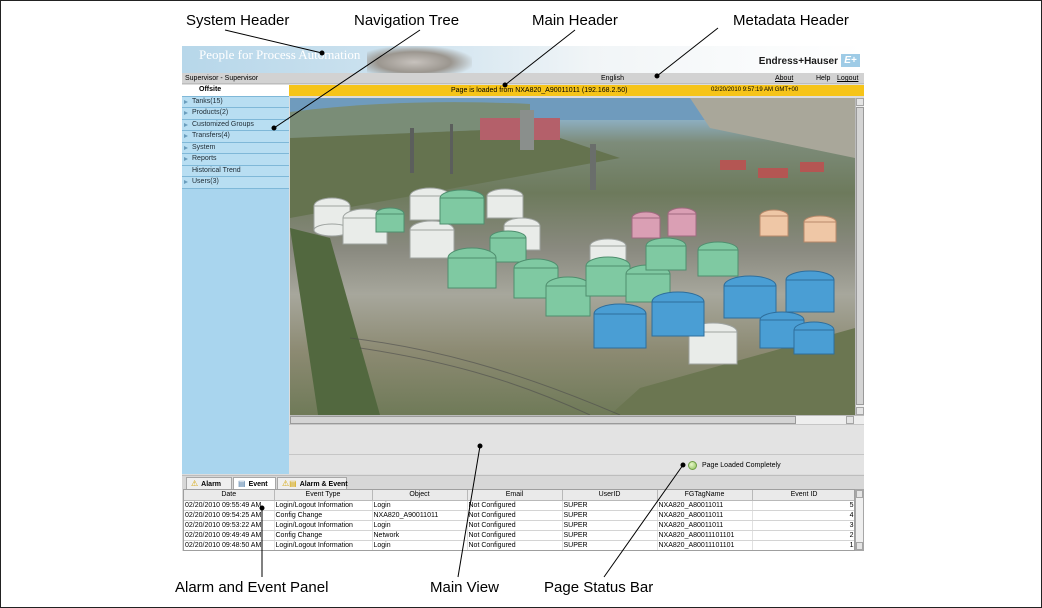  I want to click on main-view-vertical-scrollbar, so click(859, 256).